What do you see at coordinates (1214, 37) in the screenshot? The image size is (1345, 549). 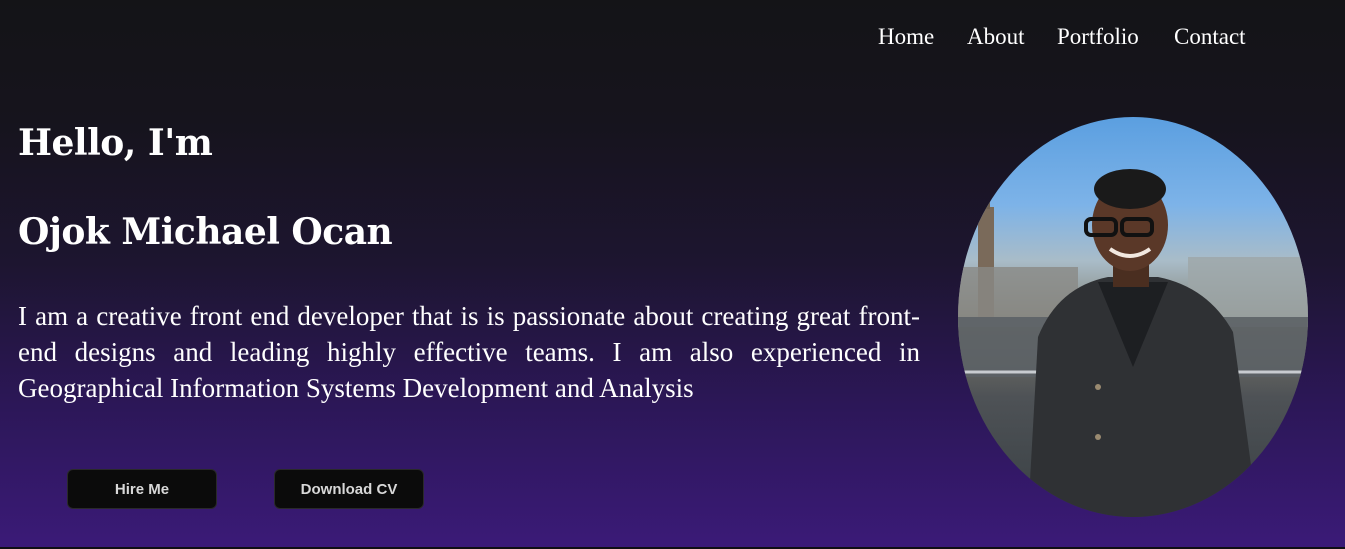 I see `nav-contact-link: Contact` at bounding box center [1214, 37].